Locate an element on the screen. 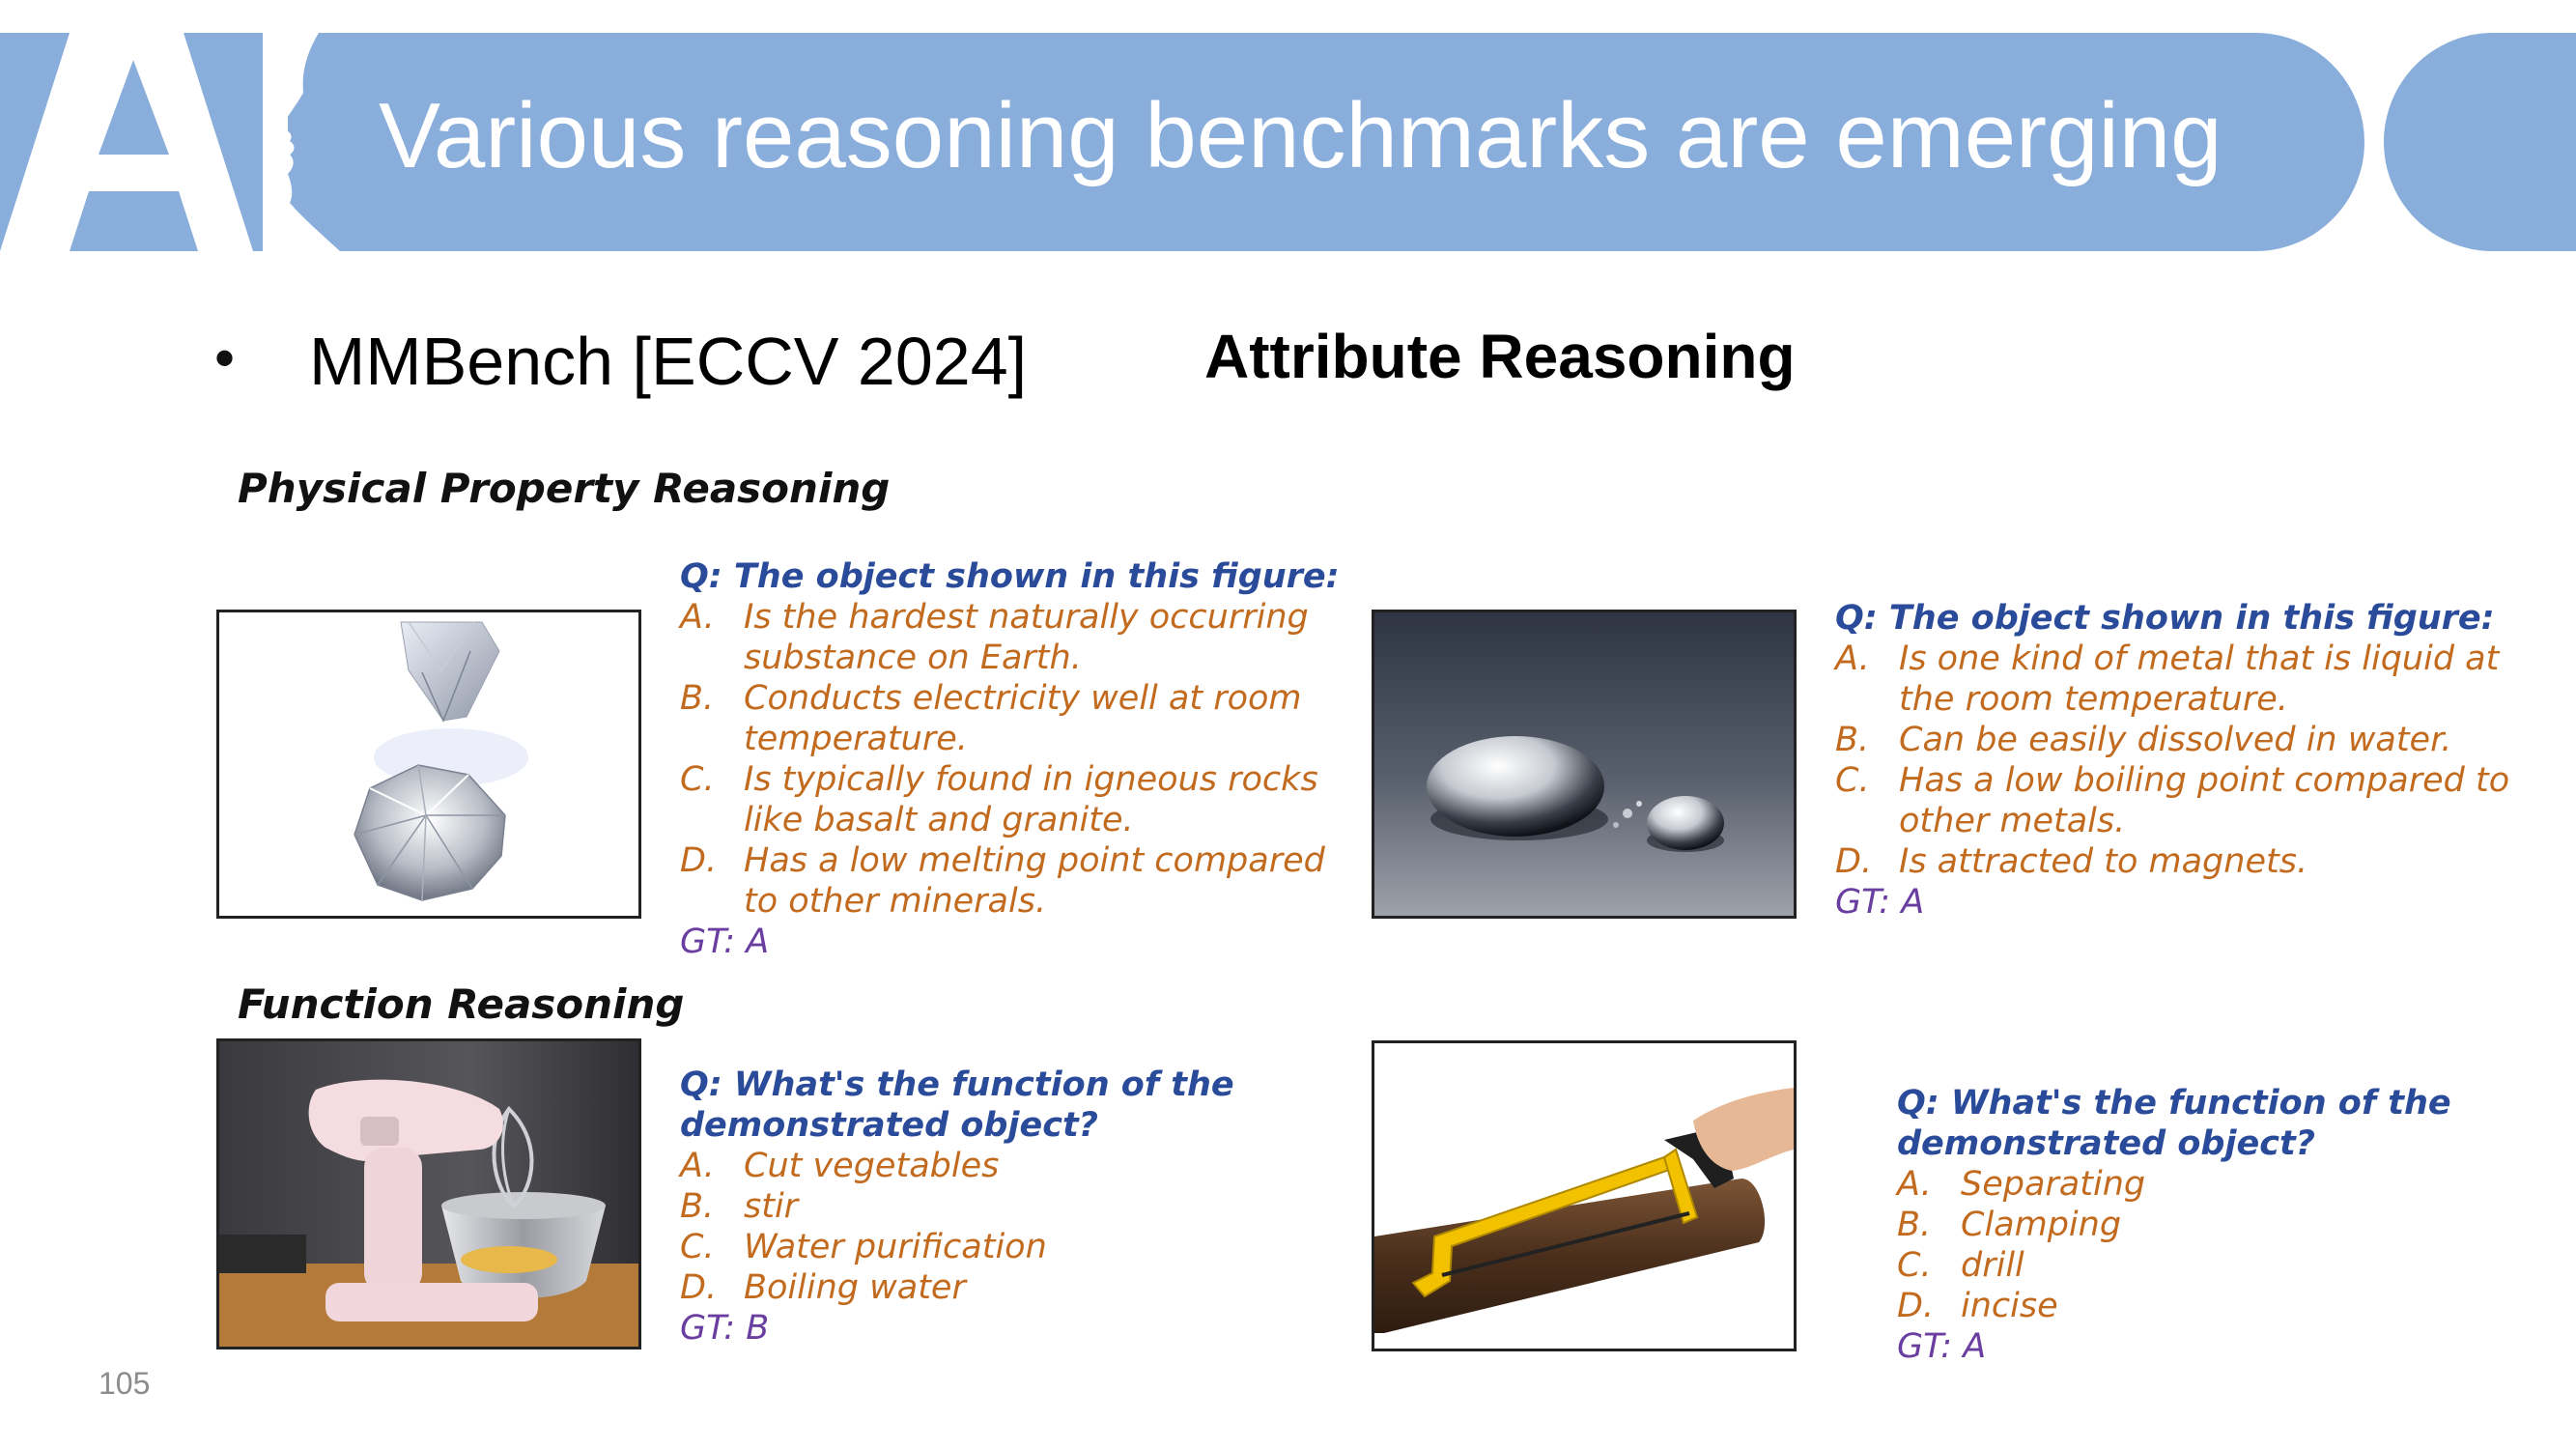 The image size is (2576, 1449). mercury-image is located at coordinates (1584, 764).